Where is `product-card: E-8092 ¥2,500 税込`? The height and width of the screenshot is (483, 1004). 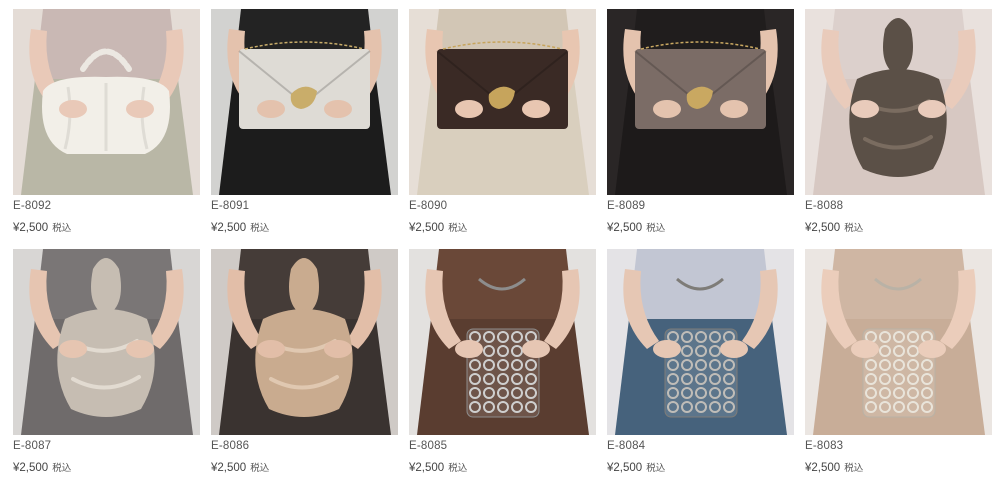
product-card: E-8092 ¥2,500 税込 is located at coordinates (106, 121).